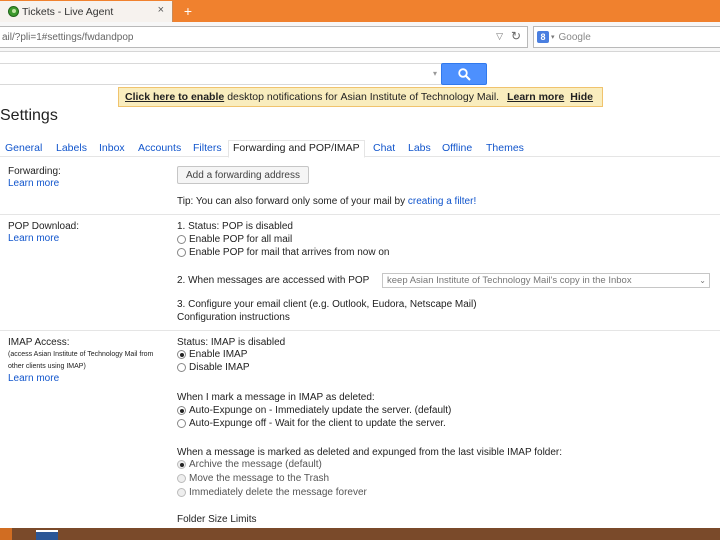 This screenshot has height=540, width=720. What do you see at coordinates (43, 226) in the screenshot?
I see `pop-download-label: POP Download:` at bounding box center [43, 226].